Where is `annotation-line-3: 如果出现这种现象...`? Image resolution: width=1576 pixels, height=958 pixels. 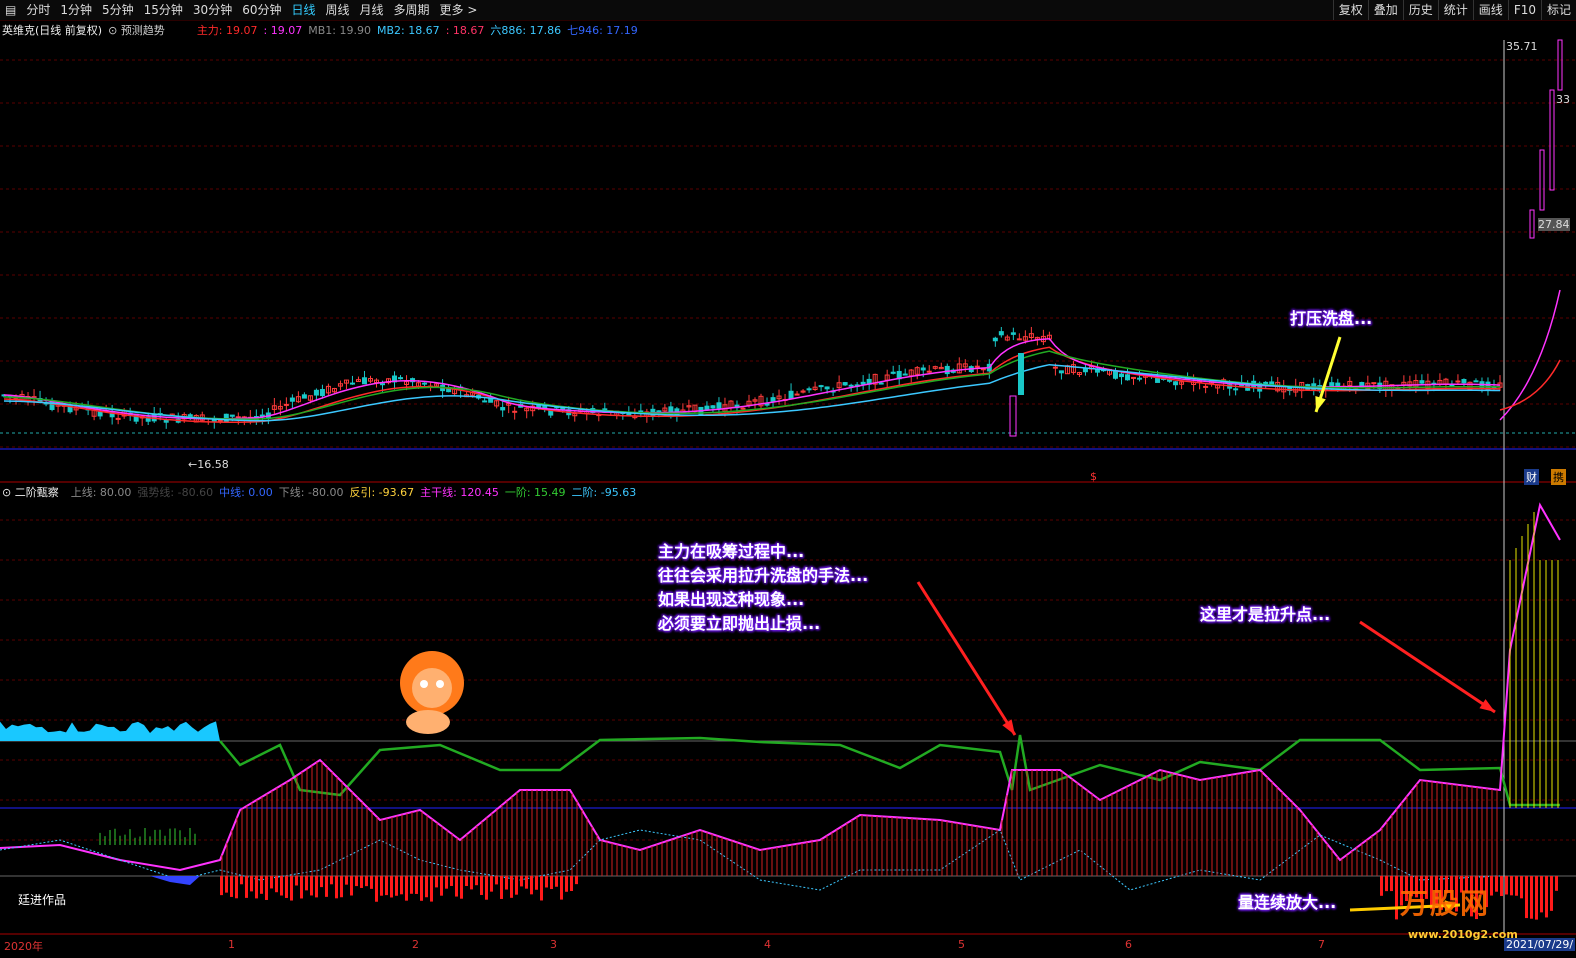
annotation-line-3: 如果出现这种现象... is located at coordinates (731, 599).